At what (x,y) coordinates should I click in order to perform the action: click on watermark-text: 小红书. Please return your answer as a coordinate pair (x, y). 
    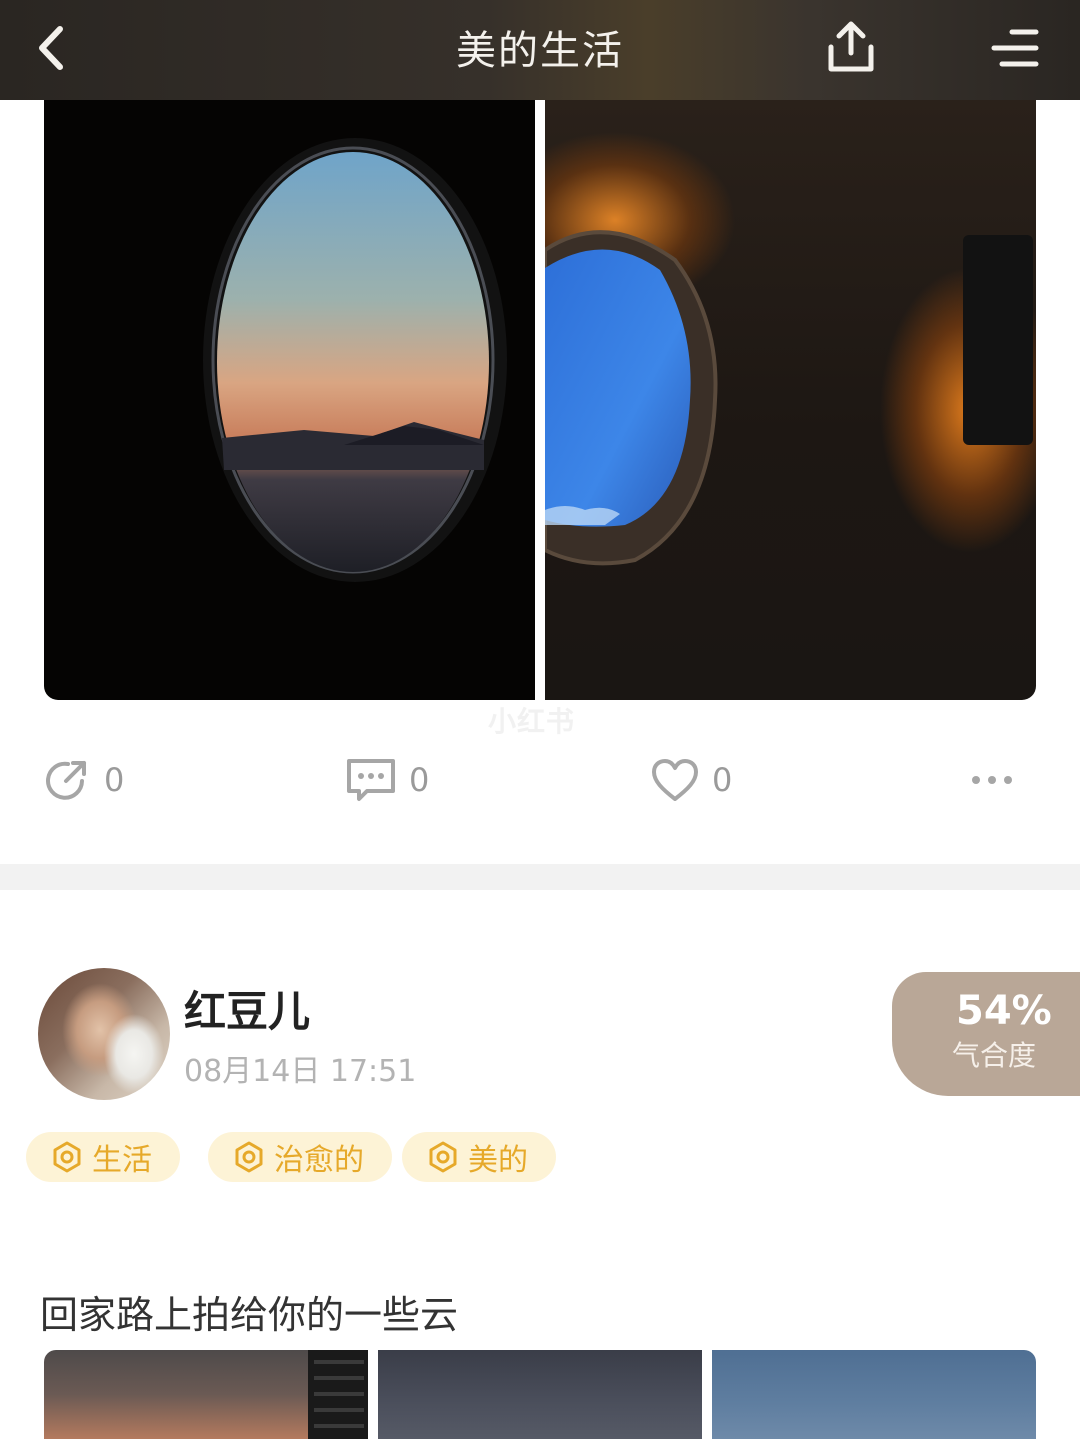
    Looking at the image, I should click on (532, 721).